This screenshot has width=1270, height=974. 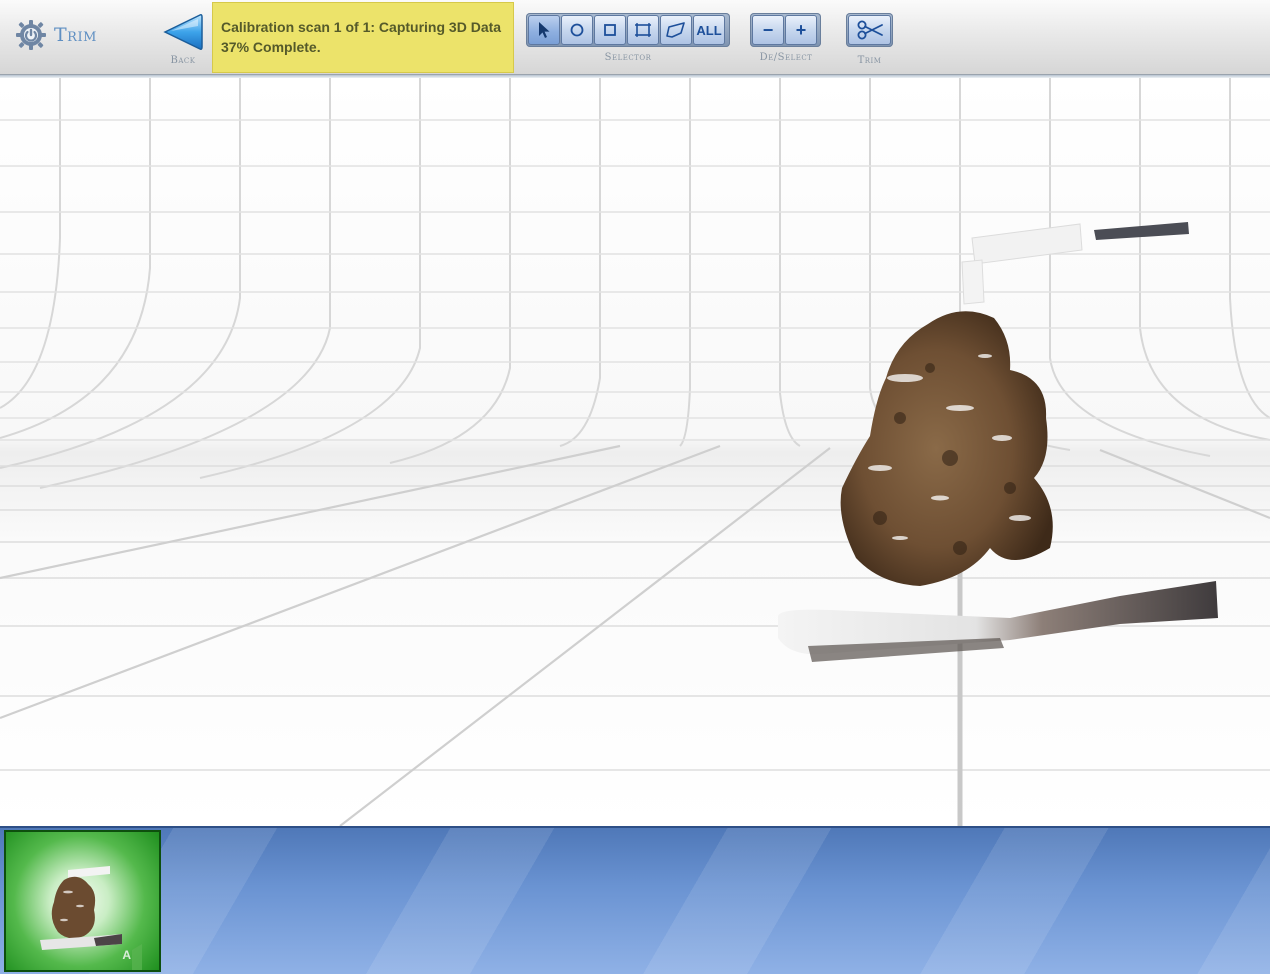 I want to click on circle-select-button, so click(x=577, y=30).